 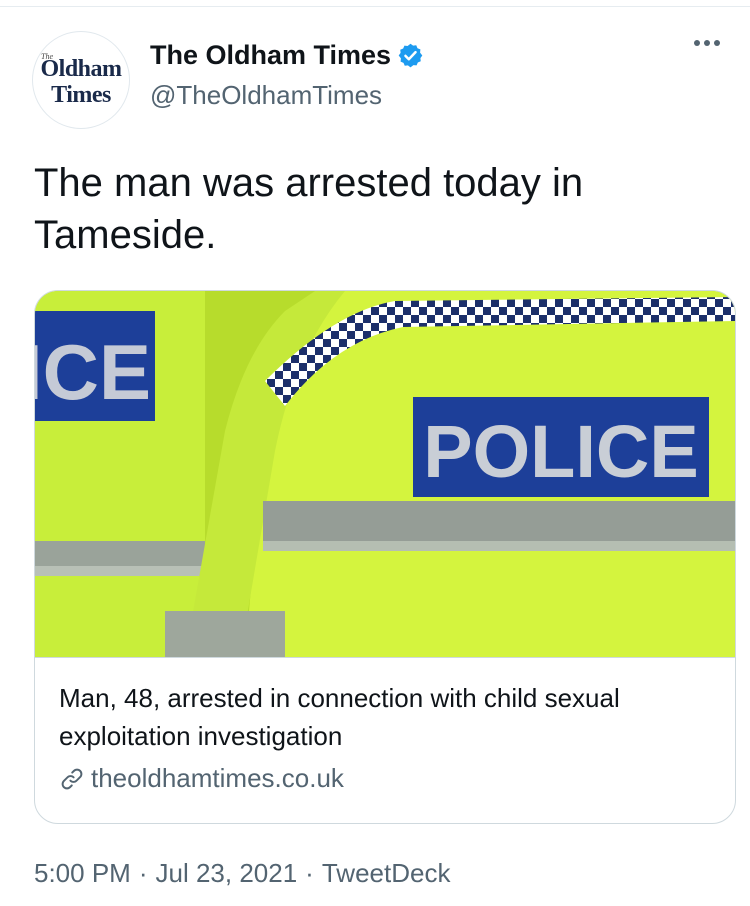 I want to click on handle: @TheOldhamTimes, so click(x=266, y=95).